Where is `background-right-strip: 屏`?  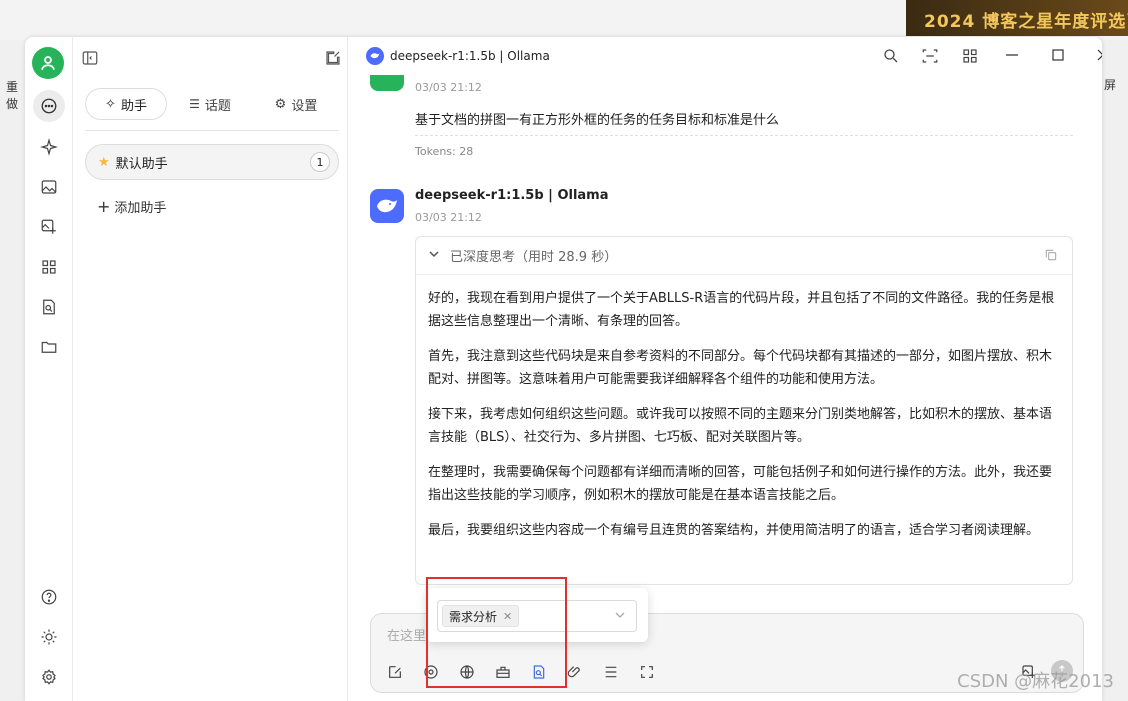
background-right-strip: 屏 is located at coordinates (1115, 370).